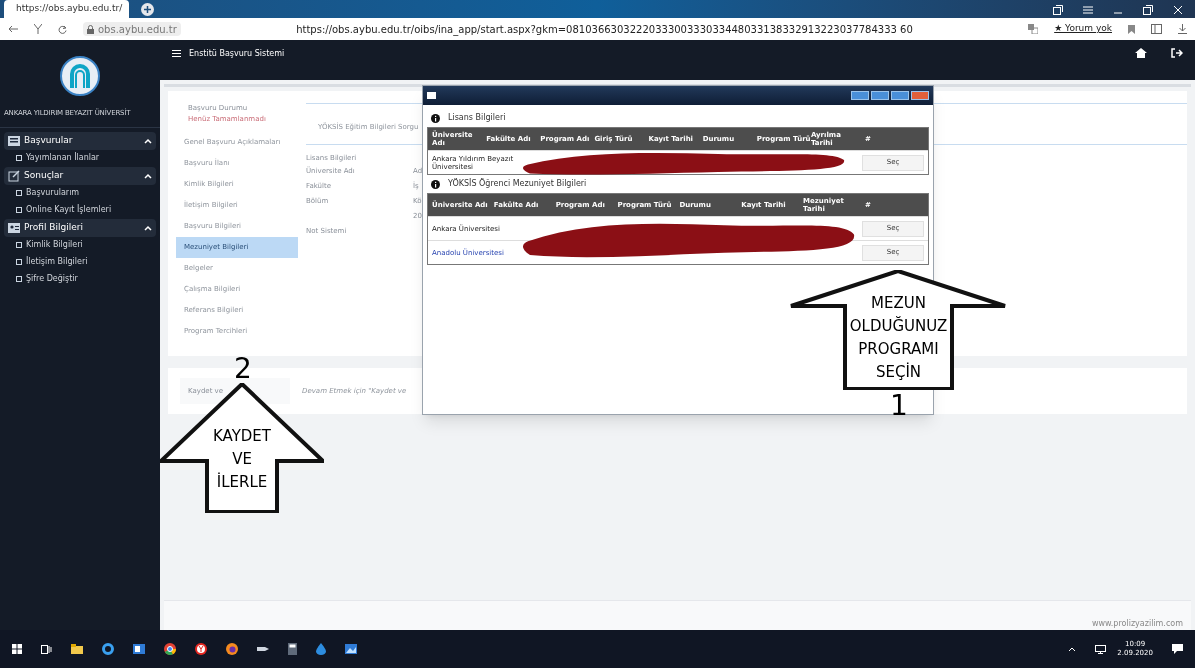 The image size is (1195, 668). What do you see at coordinates (1101, 649) in the screenshot?
I see `network-icon` at bounding box center [1101, 649].